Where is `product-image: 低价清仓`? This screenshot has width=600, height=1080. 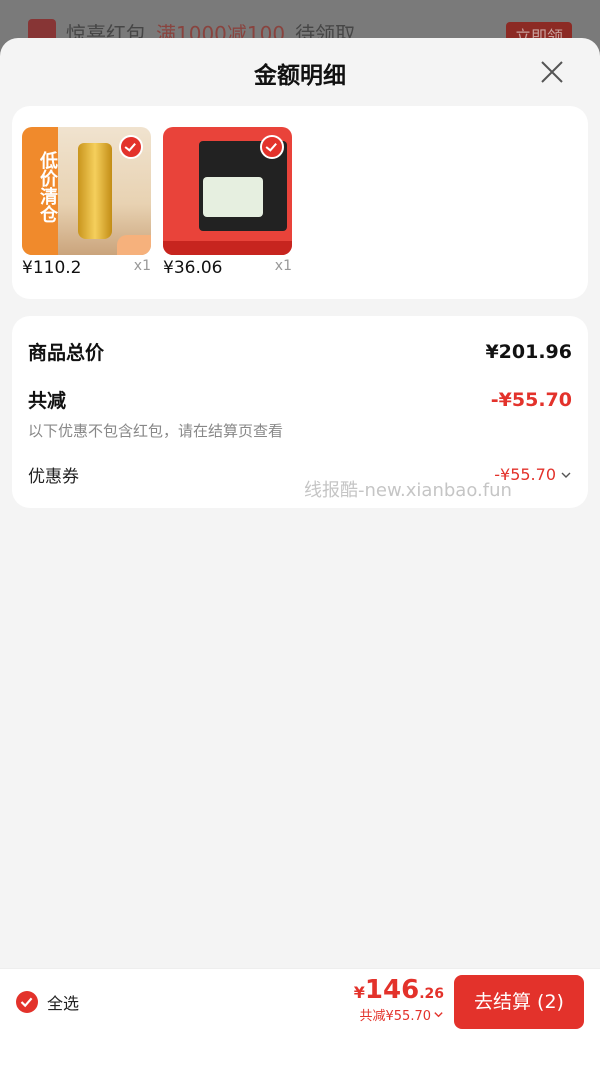 product-image: 低价清仓 is located at coordinates (86, 191).